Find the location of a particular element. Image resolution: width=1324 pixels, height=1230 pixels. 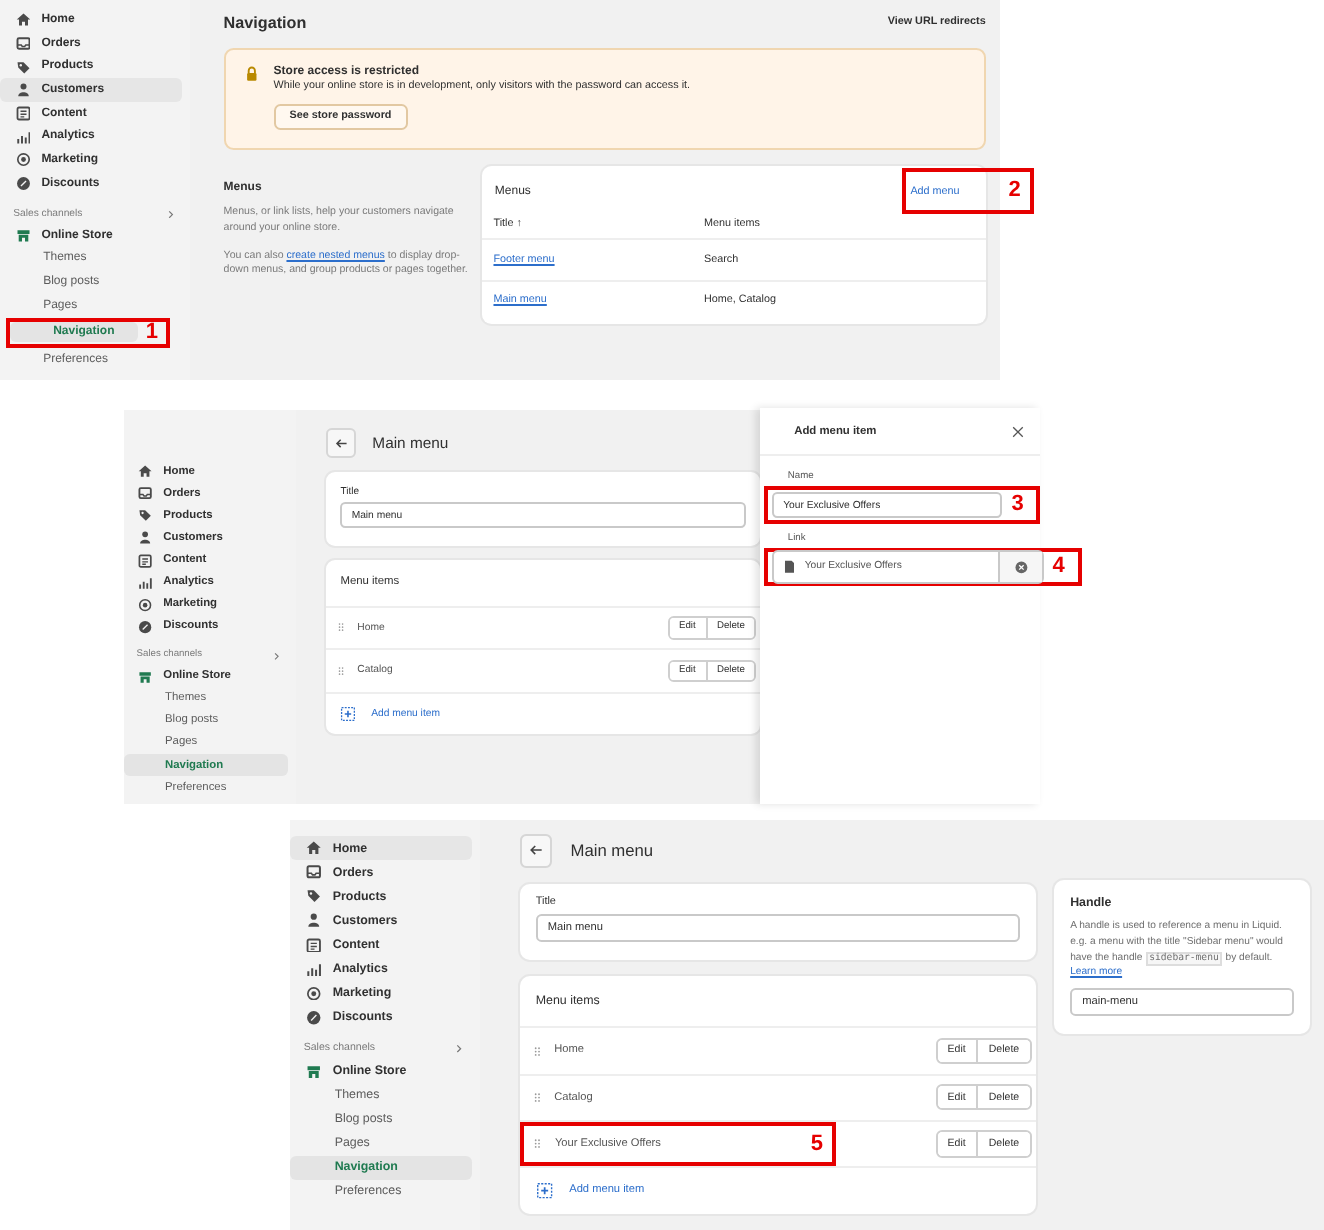

step-number: 5 is located at coordinates (817, 1144).